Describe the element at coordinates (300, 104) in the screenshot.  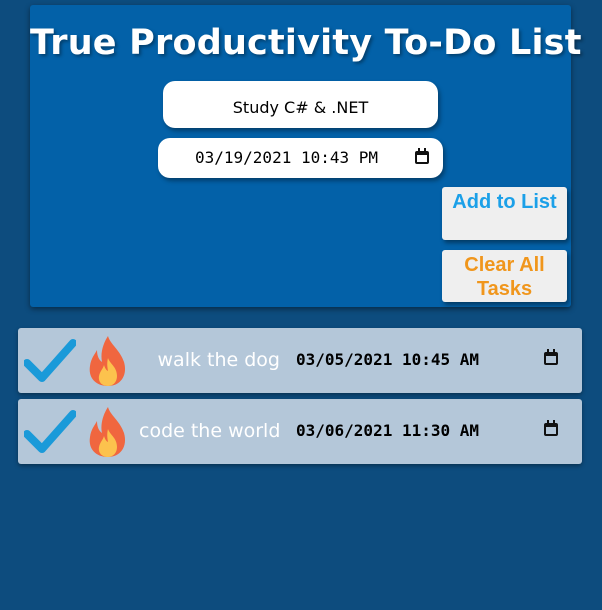
I see `task-name-input` at that location.